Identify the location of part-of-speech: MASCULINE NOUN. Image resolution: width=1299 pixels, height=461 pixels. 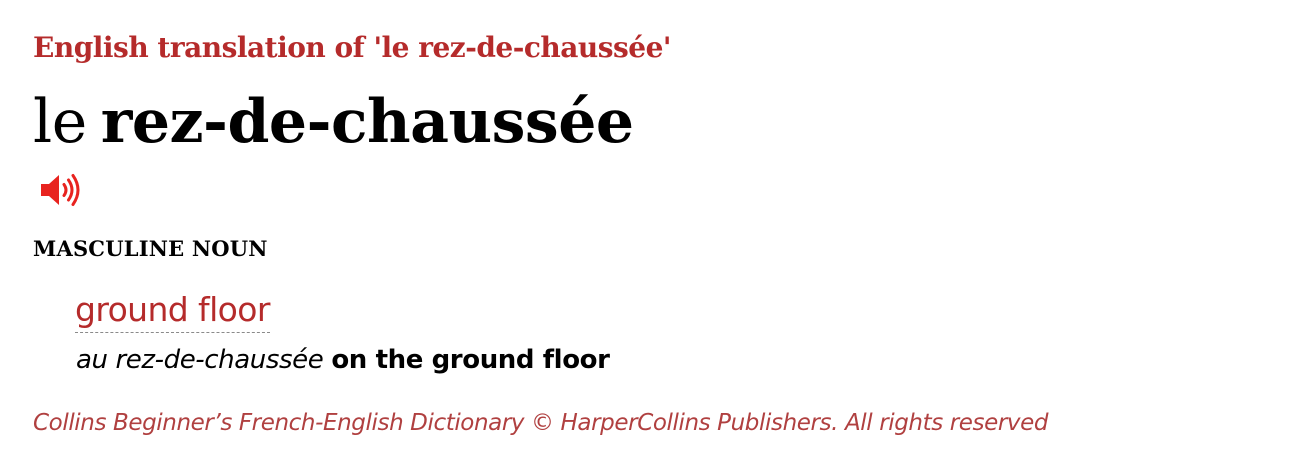
(150, 248).